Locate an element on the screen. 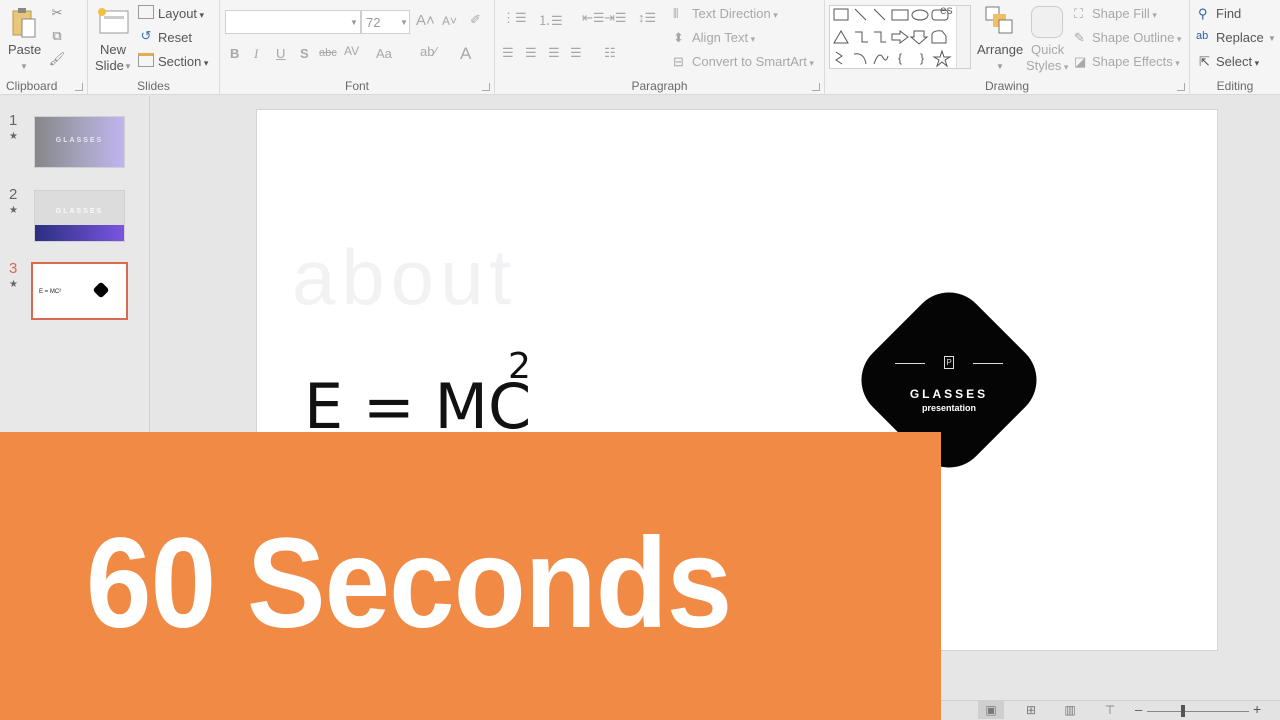  section-button: Section ▾ is located at coordinates (183, 61).